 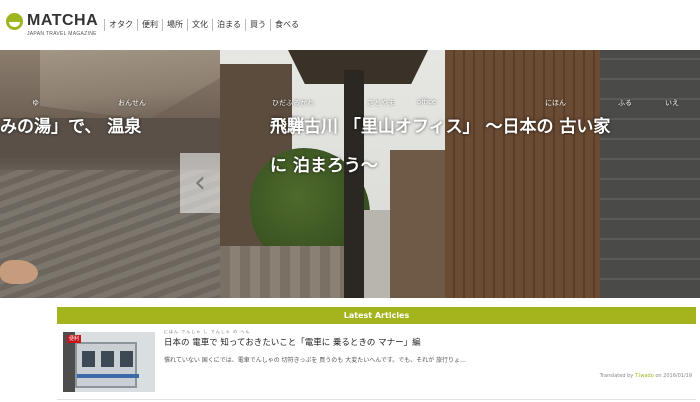 What do you see at coordinates (207, 331) in the screenshot?
I see `article-title-ruby: にほん でんしゃ し でんしゃ の へん` at bounding box center [207, 331].